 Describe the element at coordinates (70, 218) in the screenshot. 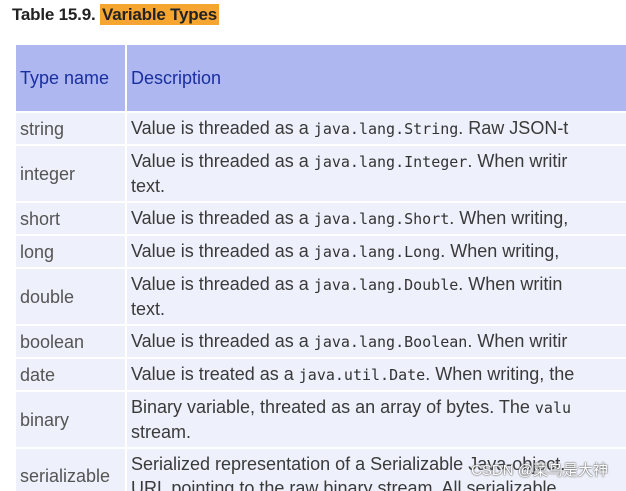

I see `type-name-cell: short` at that location.